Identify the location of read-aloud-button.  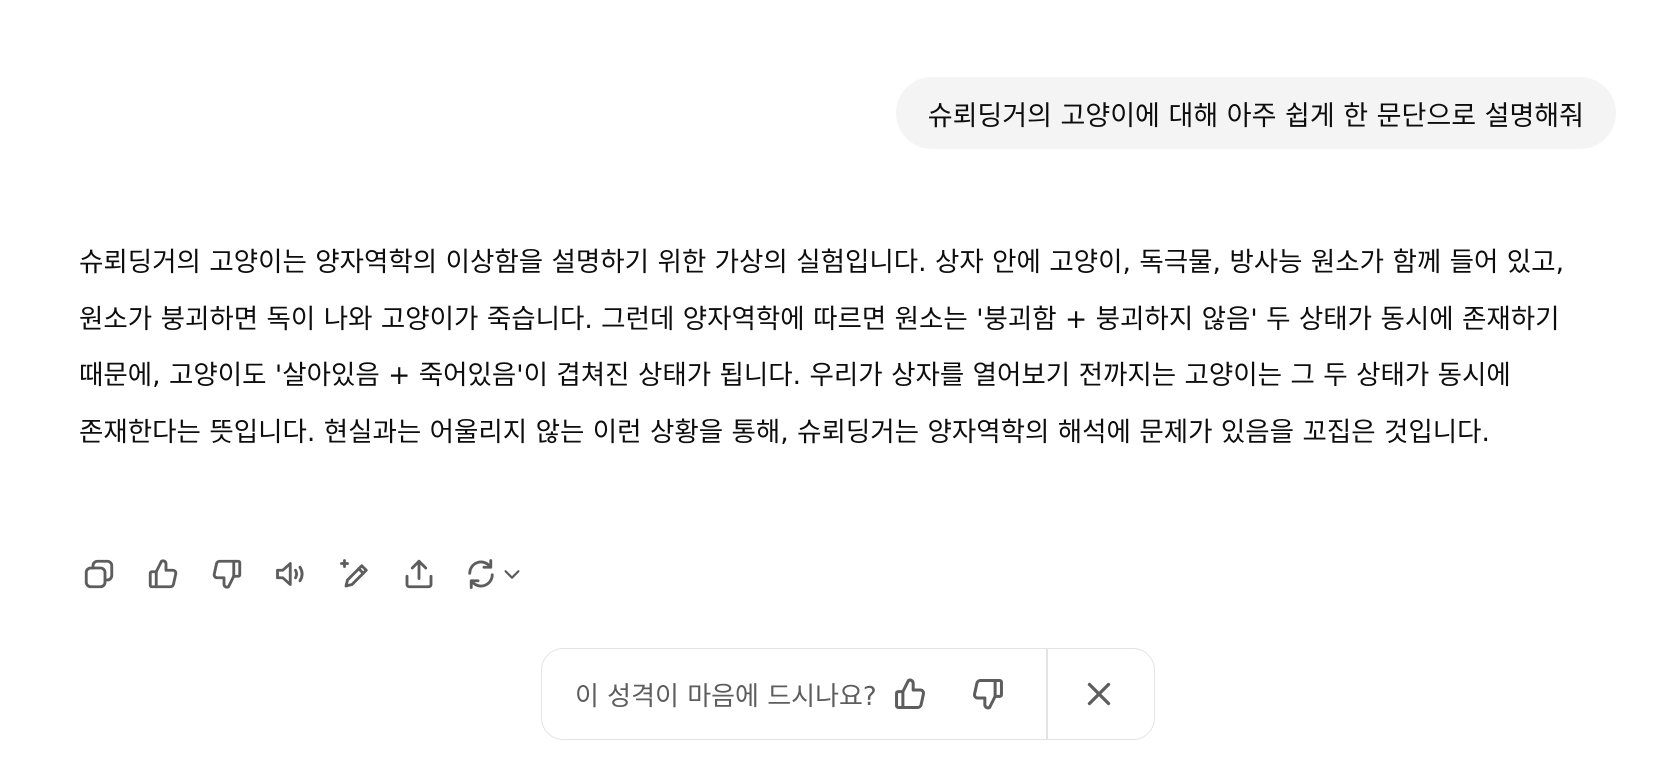
(291, 574).